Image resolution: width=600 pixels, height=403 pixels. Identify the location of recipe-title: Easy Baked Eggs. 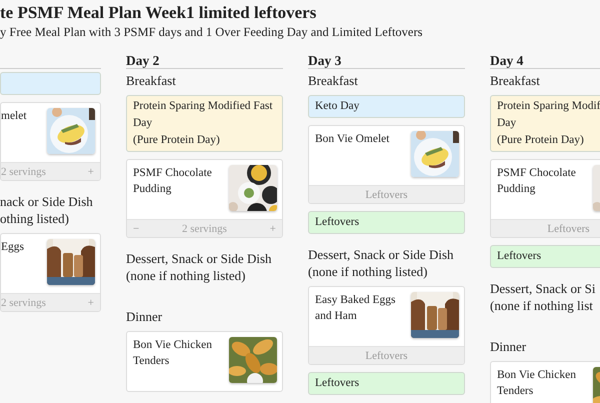
(355, 300).